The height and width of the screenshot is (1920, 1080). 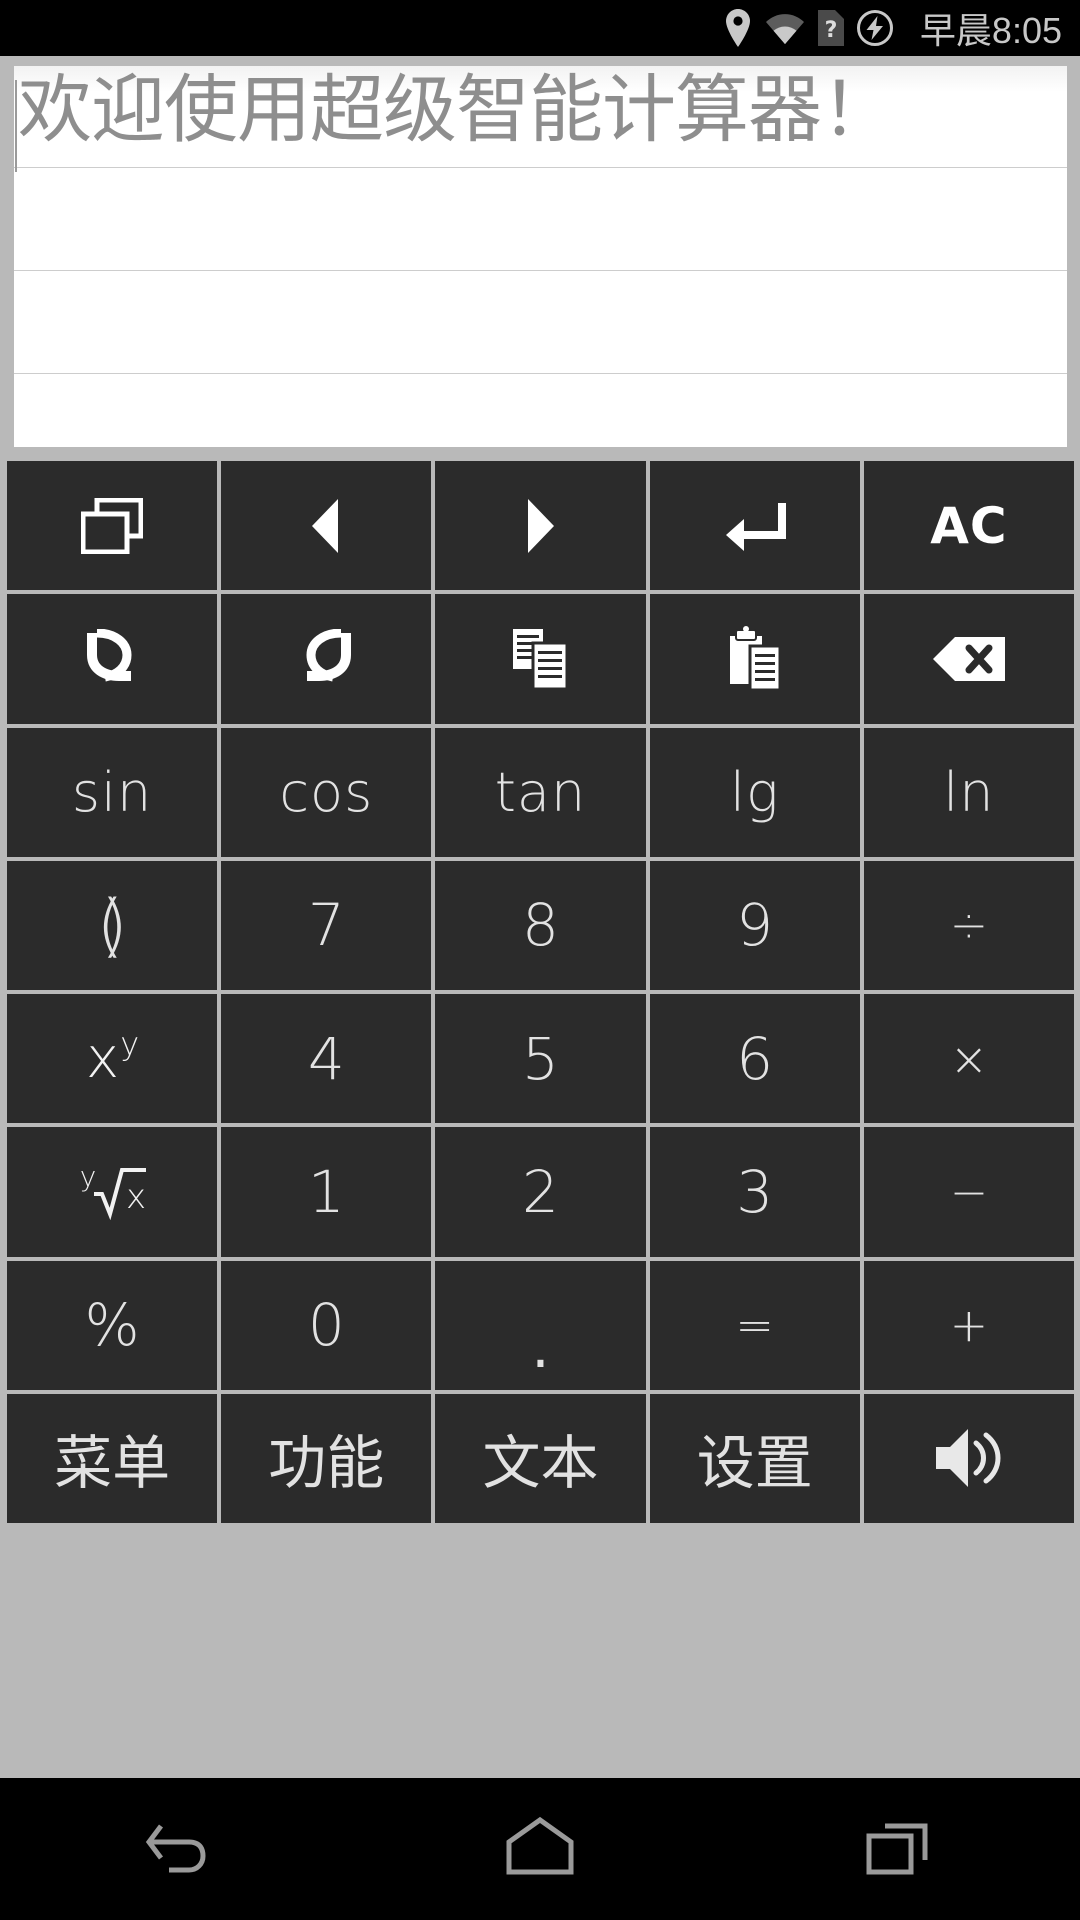 I want to click on key-minus: −, so click(x=968, y=1192).